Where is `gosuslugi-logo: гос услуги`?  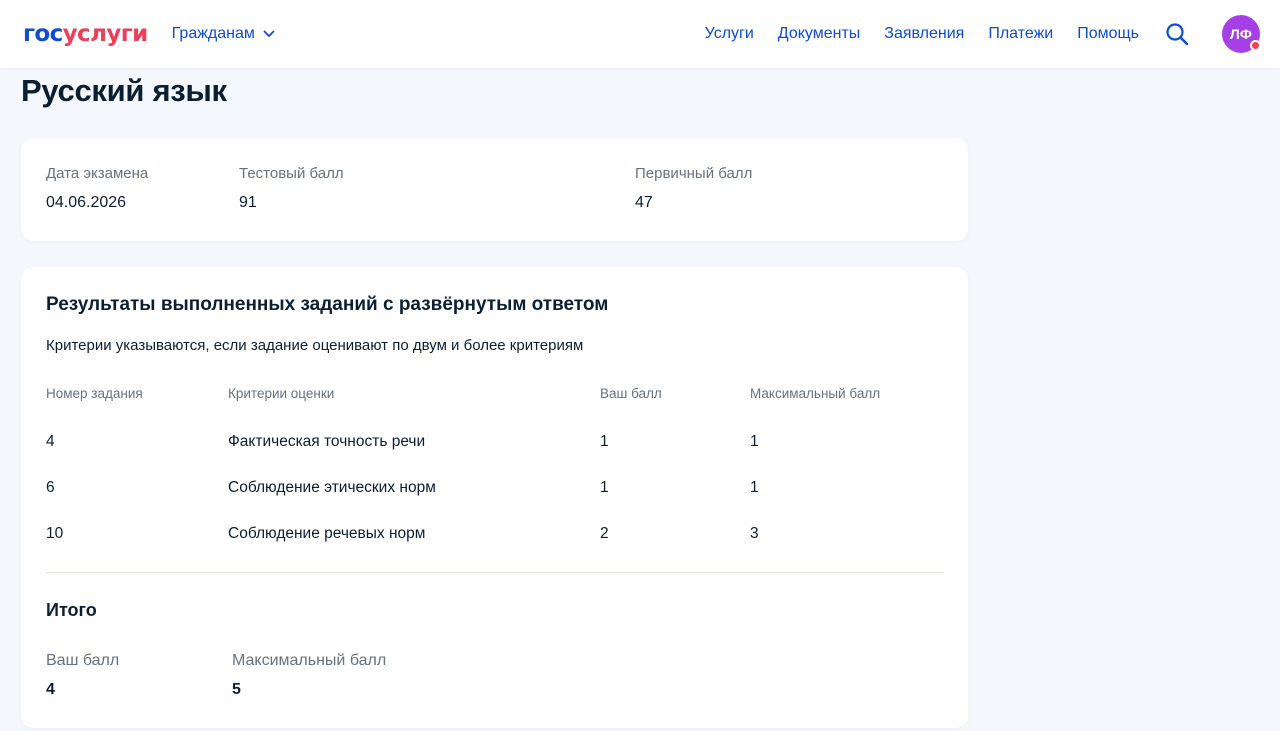 gosuslugi-logo: гос услуги is located at coordinates (86, 33).